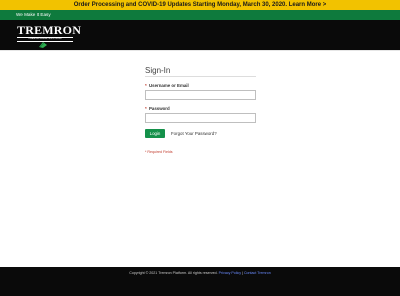 This screenshot has height=296, width=400. Describe the element at coordinates (257, 273) in the screenshot. I see `contact-link: Contact Tremron` at that location.